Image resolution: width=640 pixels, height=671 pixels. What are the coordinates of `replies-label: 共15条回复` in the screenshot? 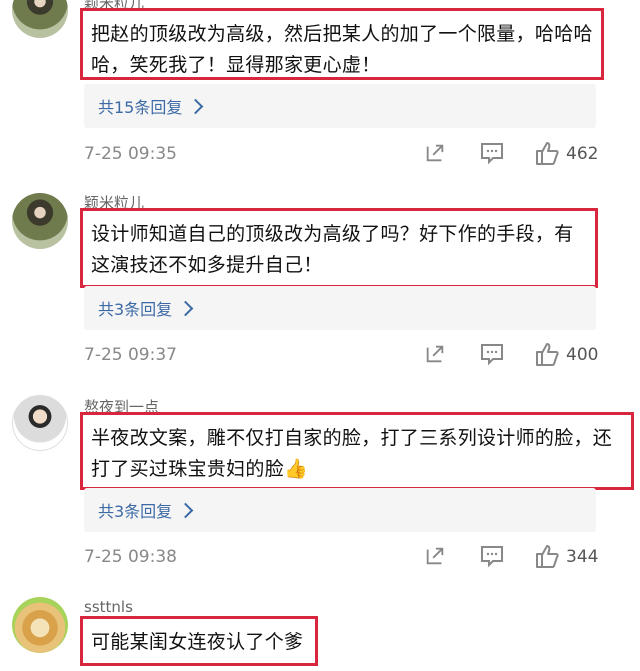 It's located at (140, 107).